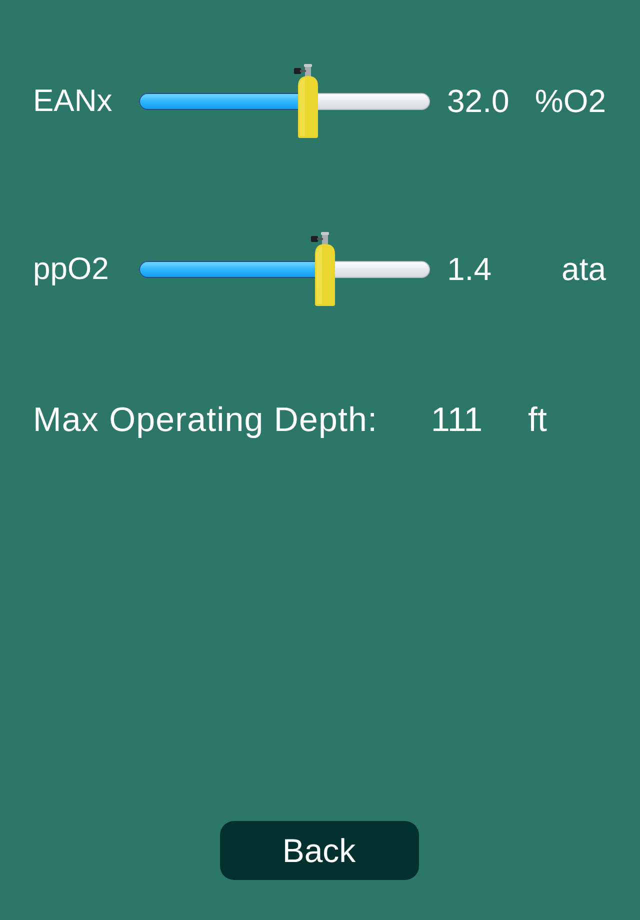 The width and height of the screenshot is (640, 920). What do you see at coordinates (71, 269) in the screenshot?
I see `slider-label: ppO2` at bounding box center [71, 269].